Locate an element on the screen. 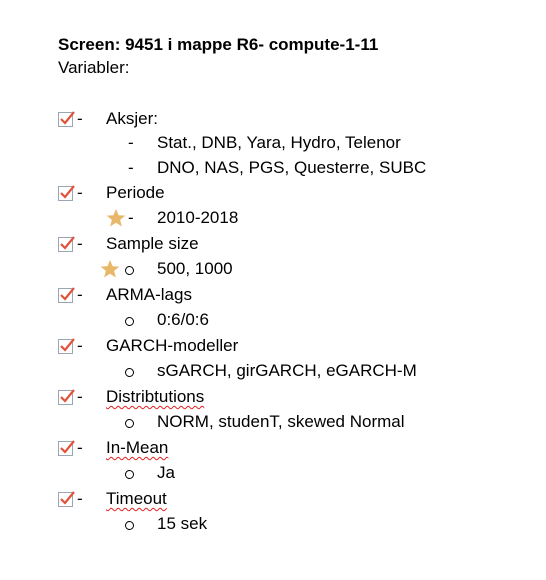 The image size is (546, 580). sub-item-sample-size: 500, 1000 is located at coordinates (195, 268).